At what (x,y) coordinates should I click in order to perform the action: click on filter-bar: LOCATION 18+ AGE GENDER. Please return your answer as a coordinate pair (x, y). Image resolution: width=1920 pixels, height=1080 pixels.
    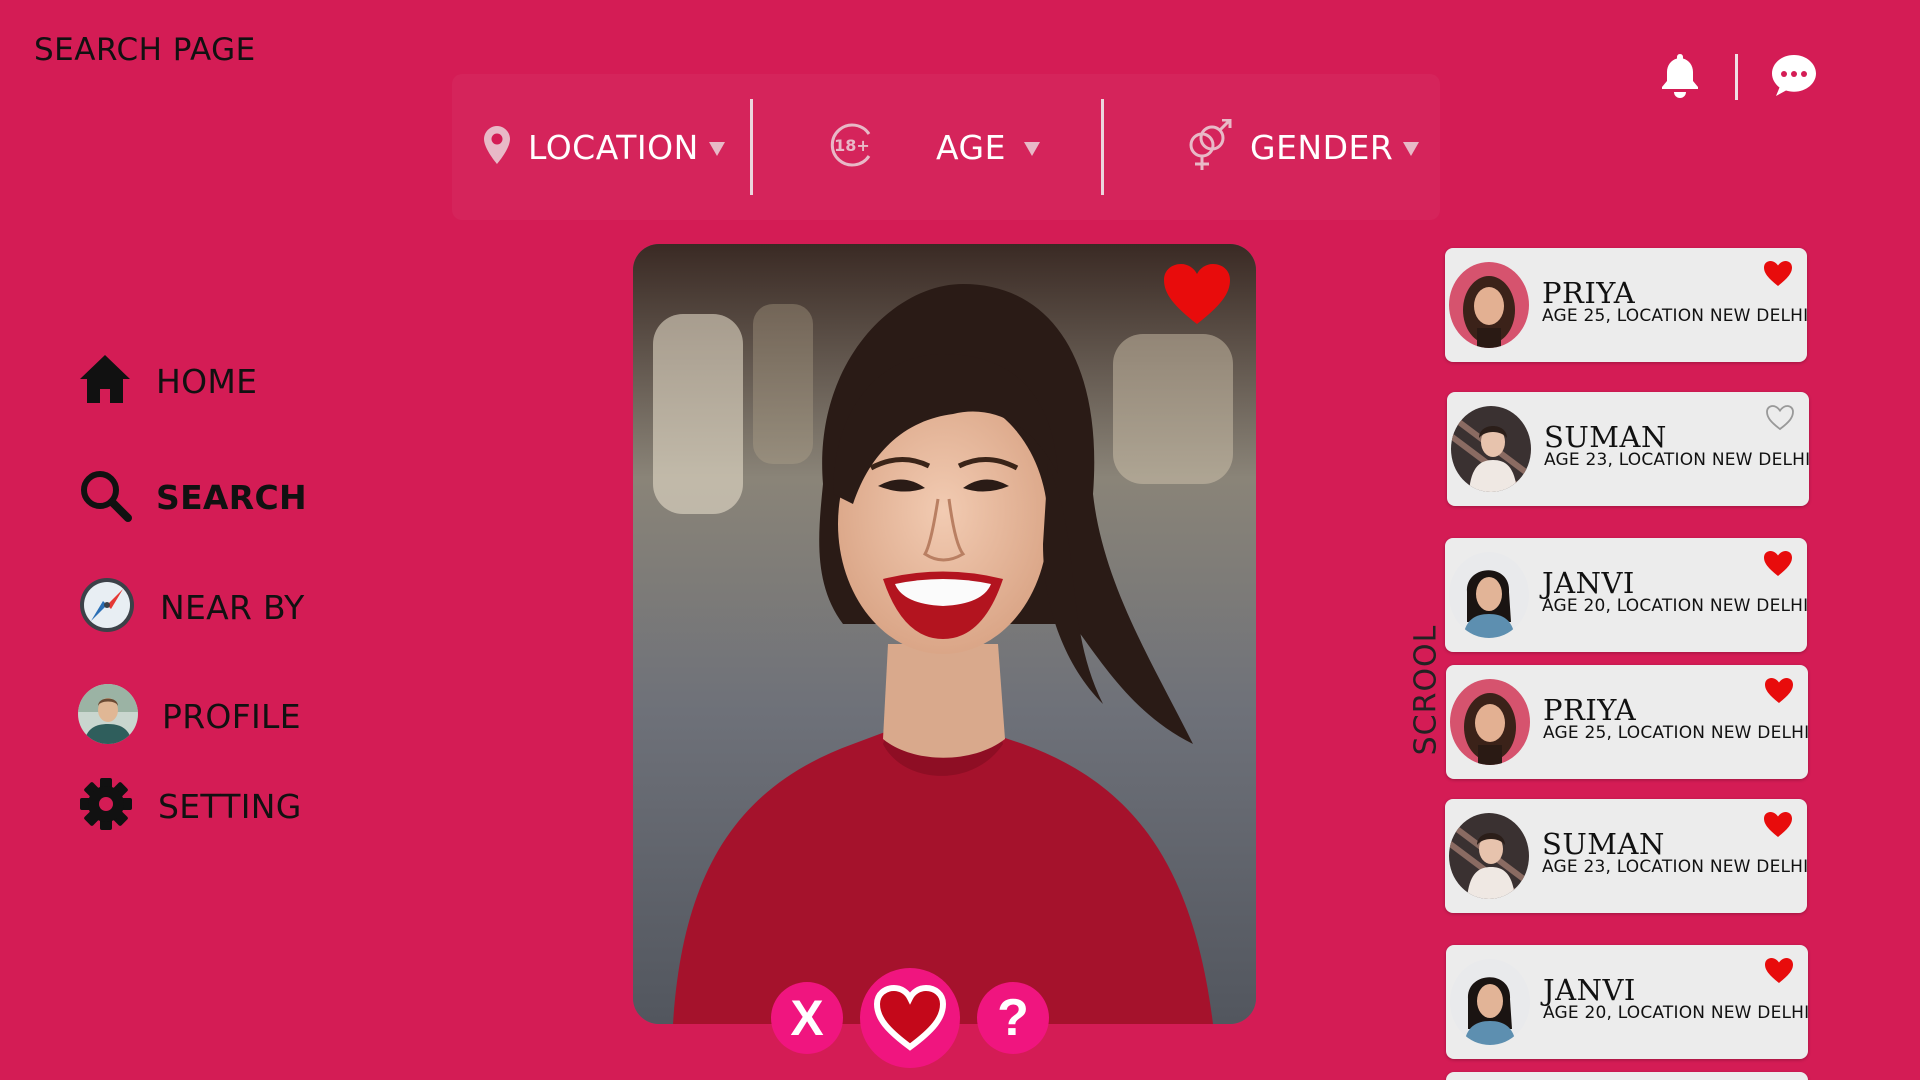
    Looking at the image, I should click on (946, 147).